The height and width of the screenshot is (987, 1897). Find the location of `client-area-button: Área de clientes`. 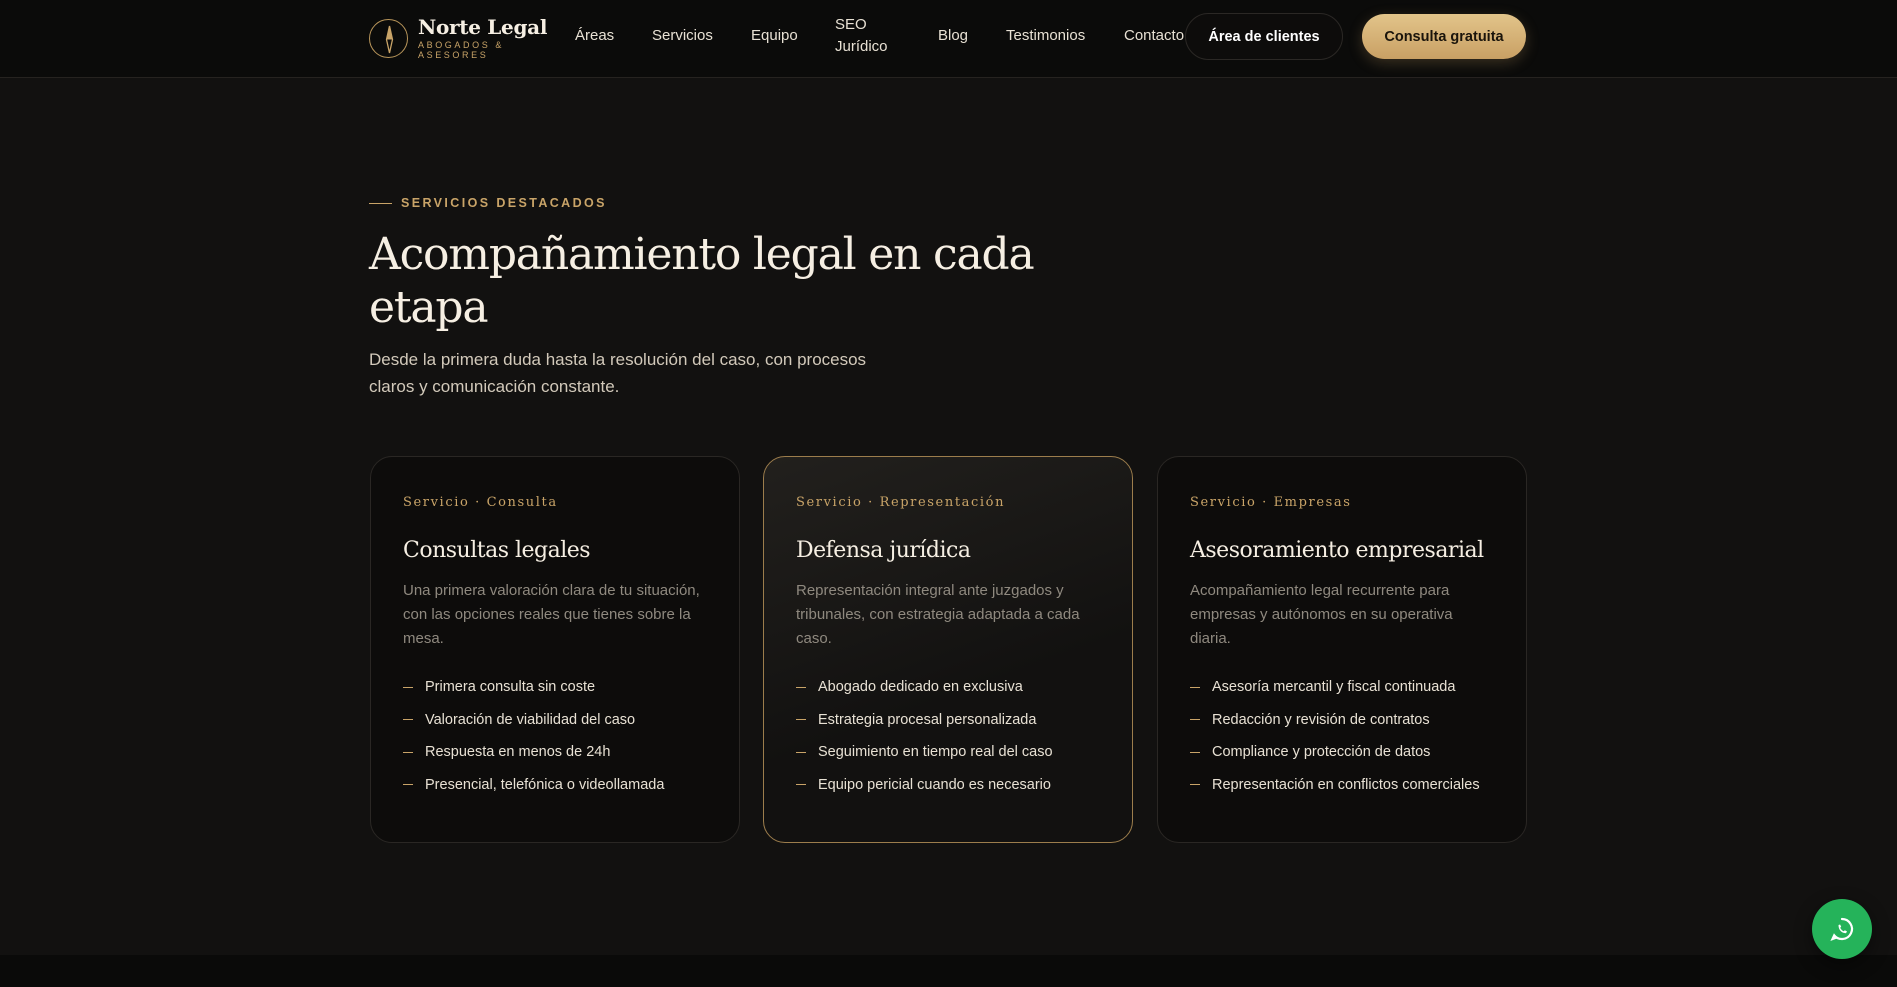

client-area-button: Área de clientes is located at coordinates (1264, 36).